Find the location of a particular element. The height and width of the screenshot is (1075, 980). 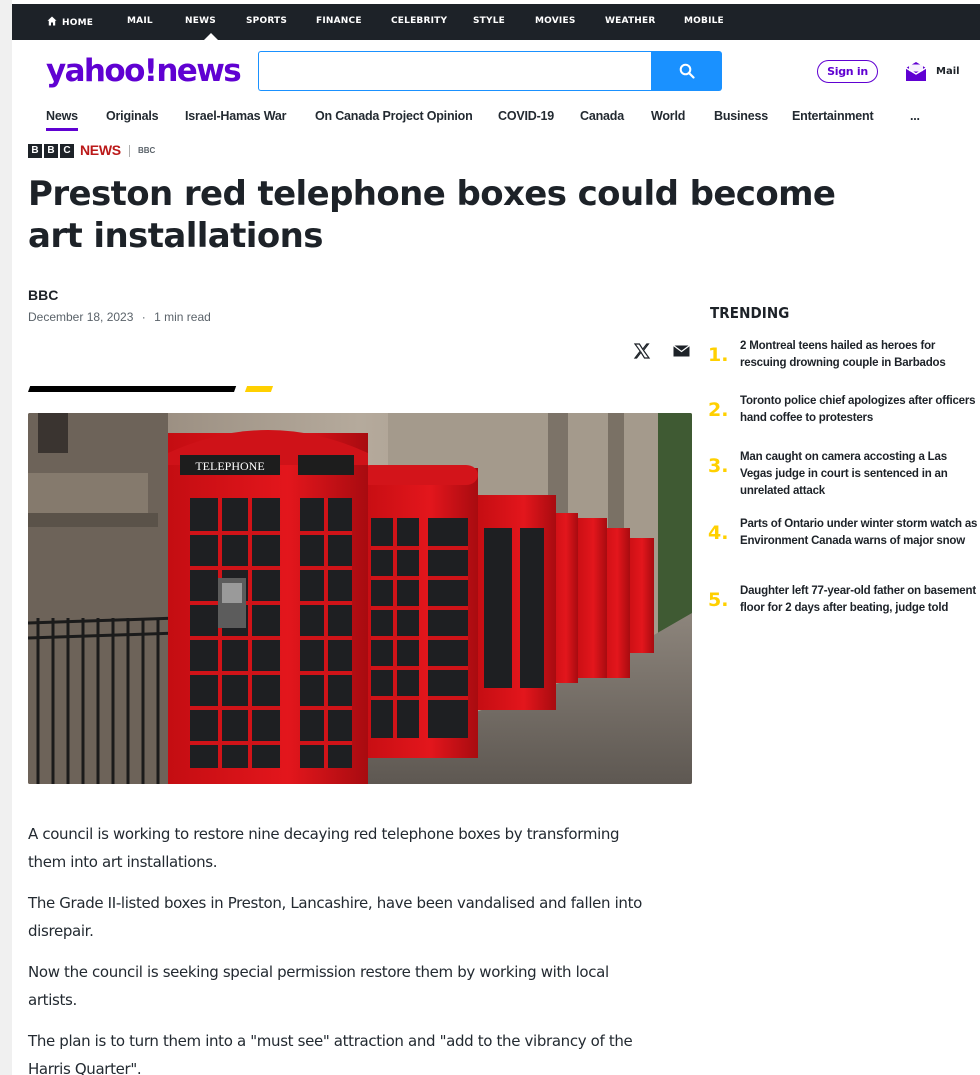

topnav-movies: MOVIES is located at coordinates (555, 21).